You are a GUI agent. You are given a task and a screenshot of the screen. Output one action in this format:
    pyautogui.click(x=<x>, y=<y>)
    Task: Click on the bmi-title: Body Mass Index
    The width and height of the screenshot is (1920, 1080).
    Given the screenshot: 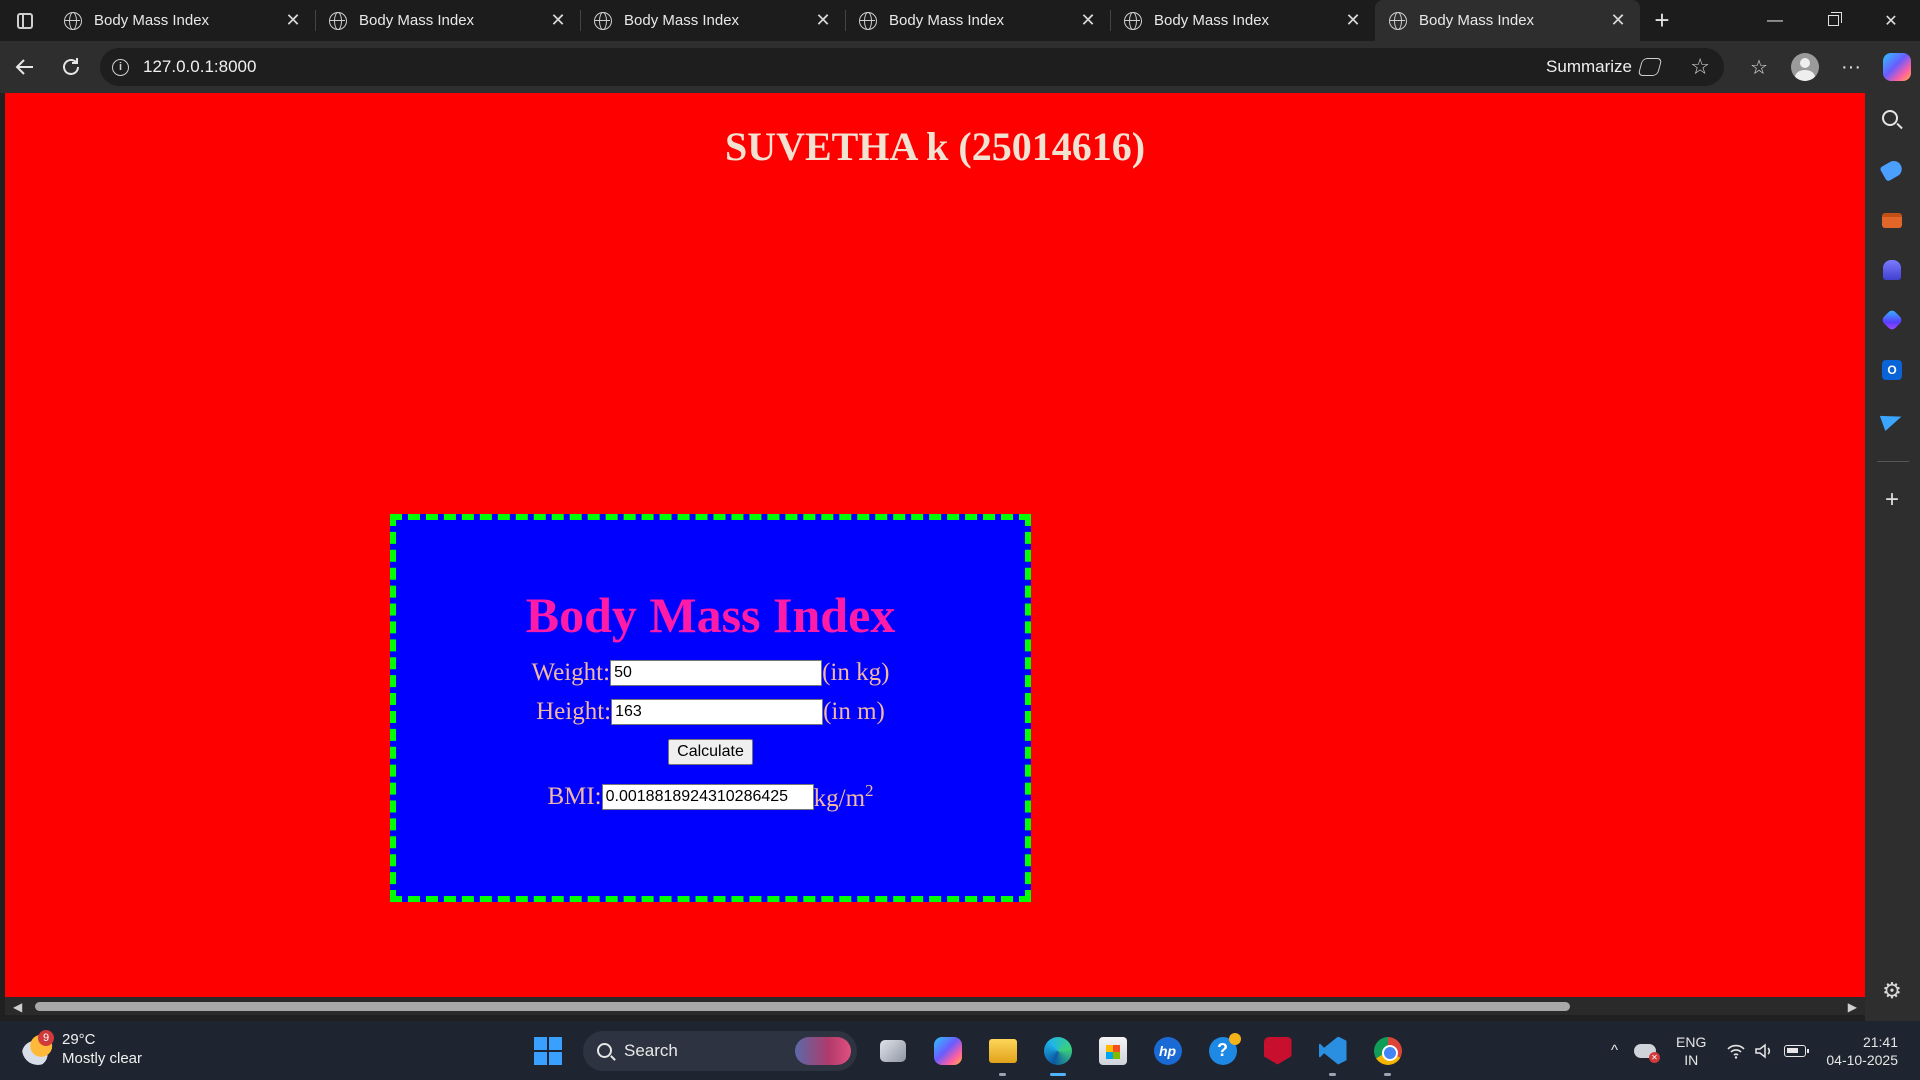 What is the action you would take?
    pyautogui.click(x=710, y=615)
    